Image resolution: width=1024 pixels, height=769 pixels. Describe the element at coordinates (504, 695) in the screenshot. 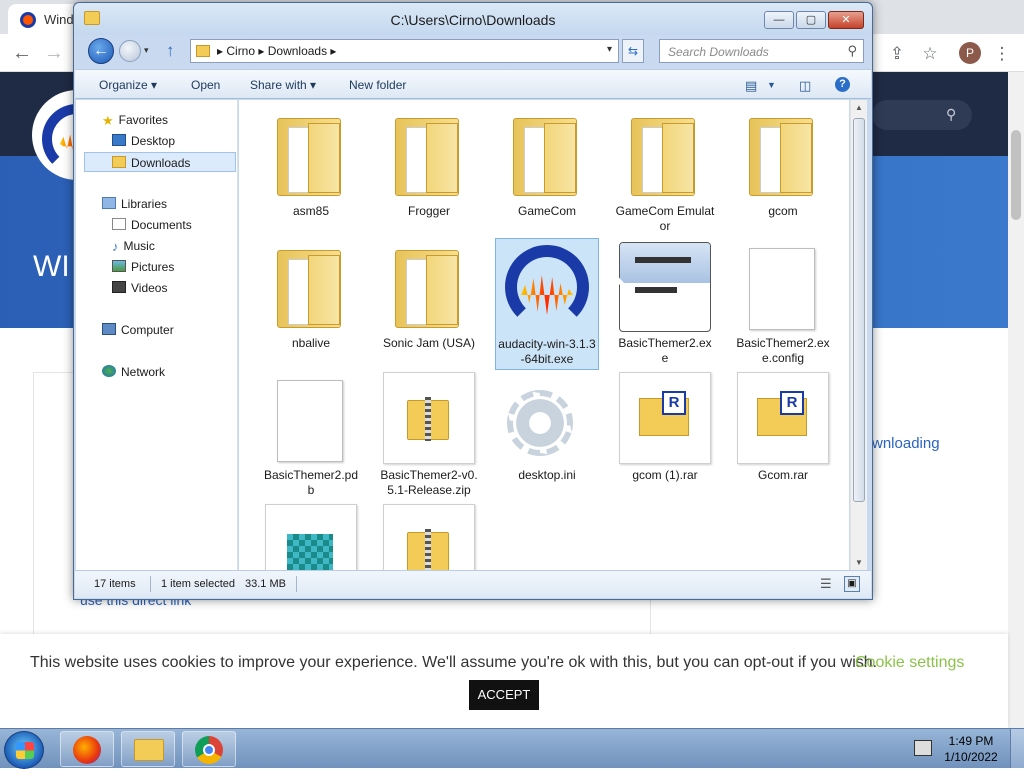

I see `cookie-accept-button: ACCEPT` at that location.